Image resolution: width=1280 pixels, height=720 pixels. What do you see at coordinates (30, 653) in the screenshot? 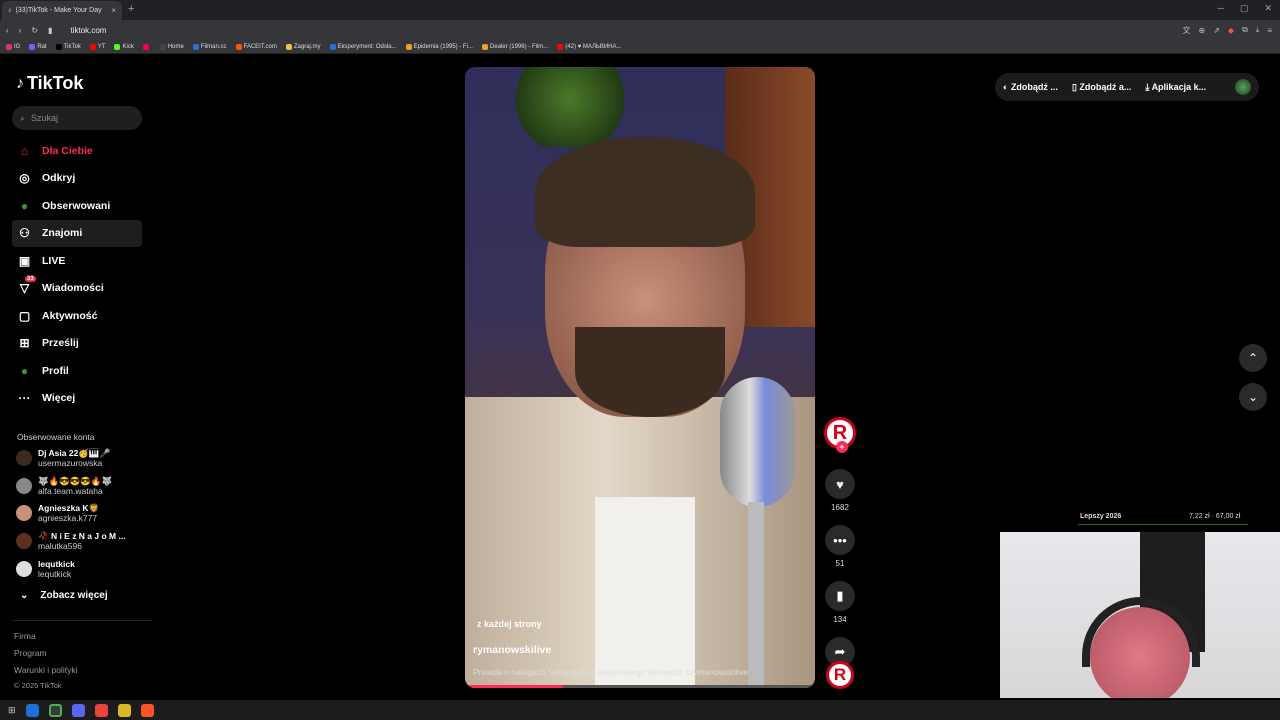
I see `footer-link-program: Program` at bounding box center [30, 653].